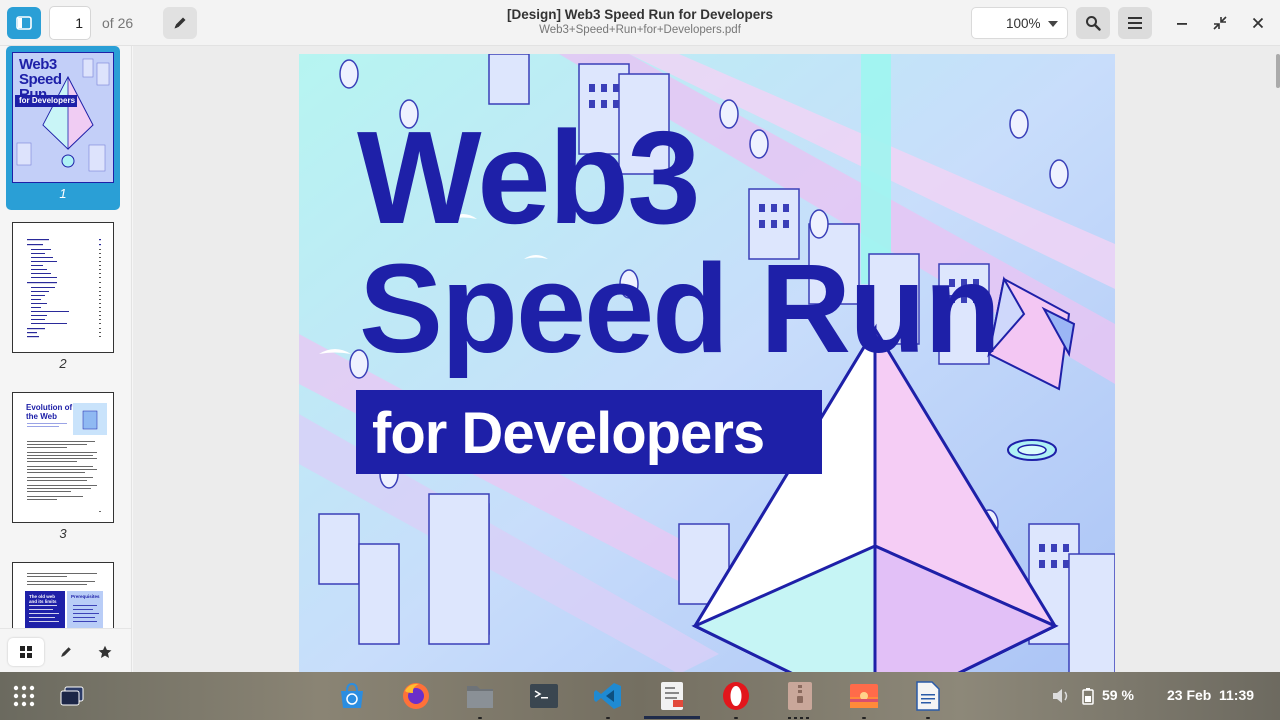 The width and height of the screenshot is (1280, 720). I want to click on restore-button, so click(1220, 23).